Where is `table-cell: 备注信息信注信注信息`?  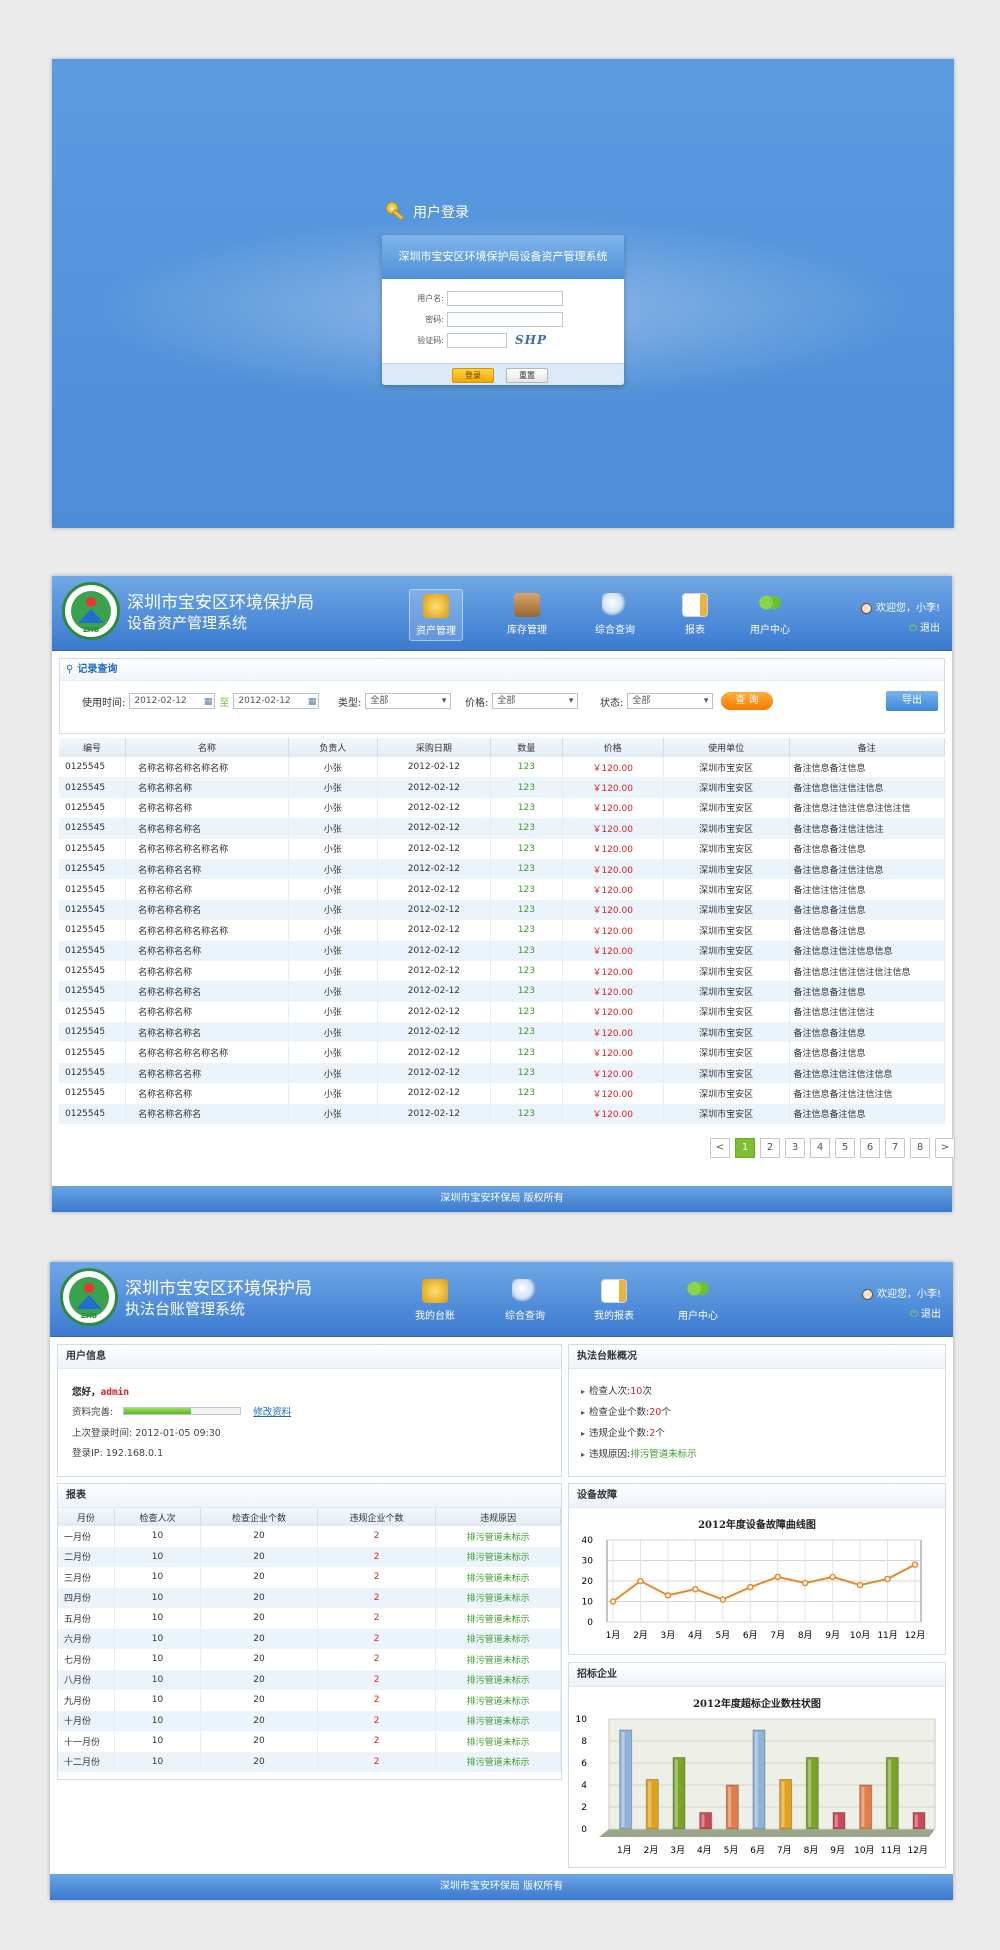 table-cell: 备注信息信注信注信息 is located at coordinates (867, 787).